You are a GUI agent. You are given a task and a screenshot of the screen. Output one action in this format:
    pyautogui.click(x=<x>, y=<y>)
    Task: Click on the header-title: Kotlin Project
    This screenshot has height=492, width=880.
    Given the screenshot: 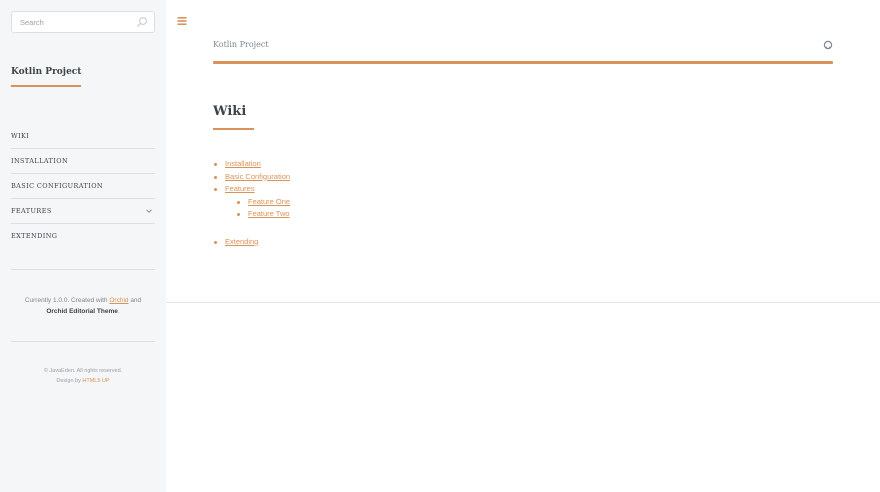 What is the action you would take?
    pyautogui.click(x=241, y=44)
    